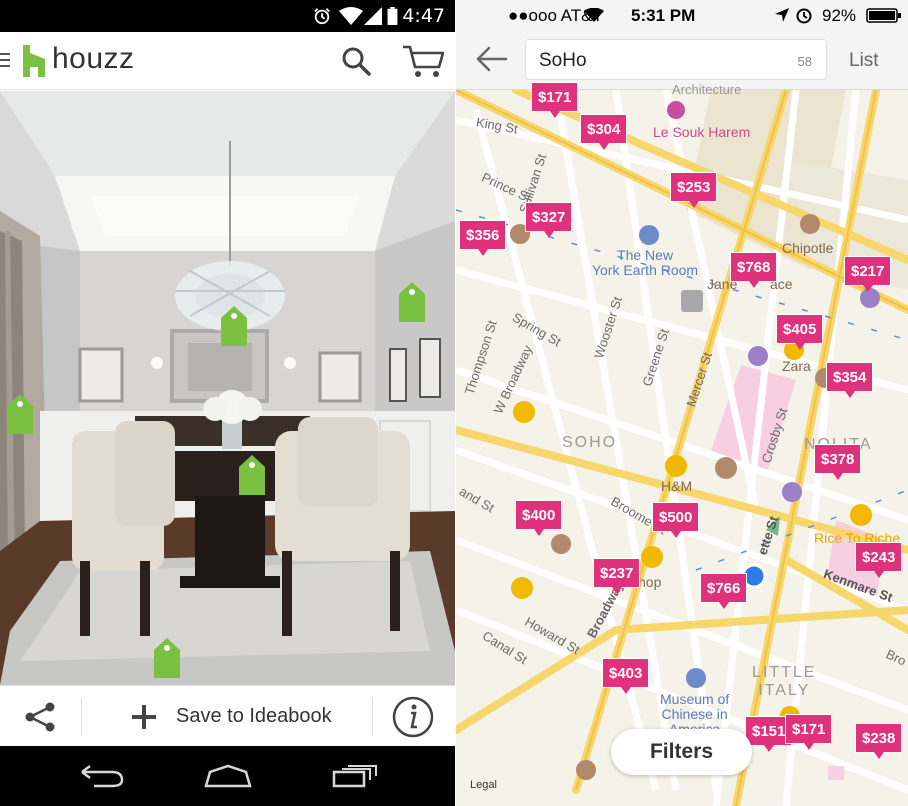 This screenshot has height=806, width=908. Describe the element at coordinates (800, 332) in the screenshot. I see `price-pin: $405` at that location.